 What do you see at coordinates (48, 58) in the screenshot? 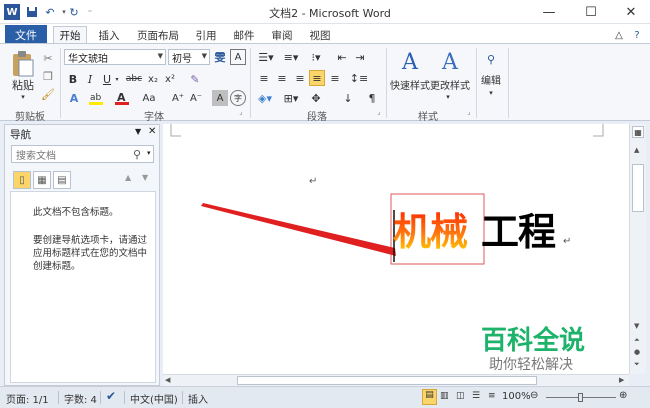
I see `cut-icon: ✂` at bounding box center [48, 58].